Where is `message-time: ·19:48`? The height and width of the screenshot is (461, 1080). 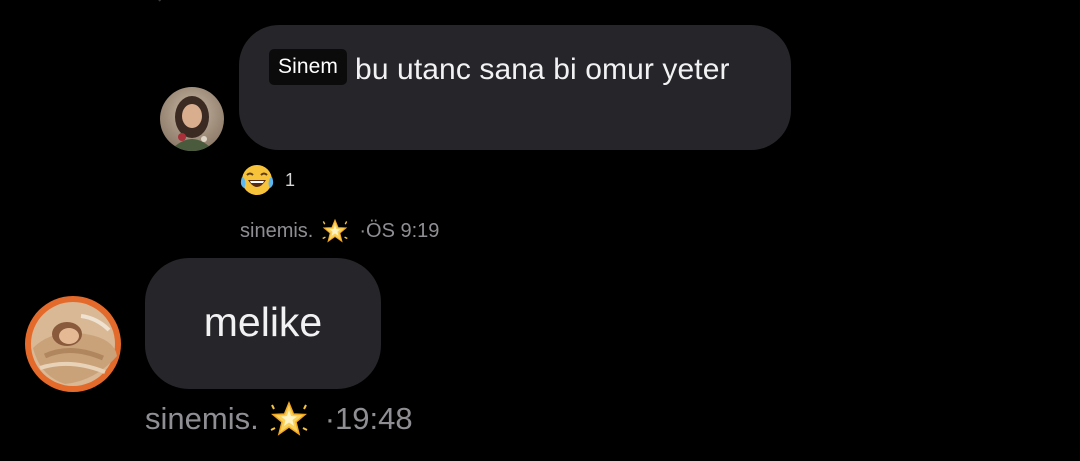 message-time: ·19:48 is located at coordinates (368, 418).